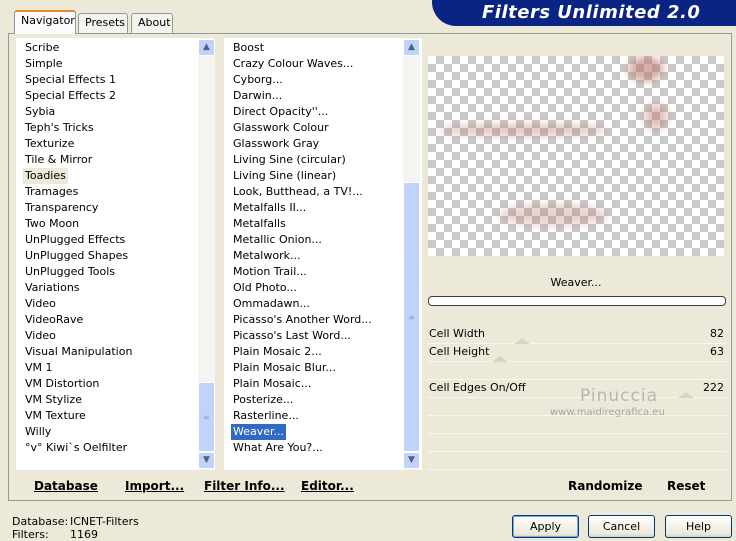  Describe the element at coordinates (70, 96) in the screenshot. I see `list-item: Special Effects 2` at that location.